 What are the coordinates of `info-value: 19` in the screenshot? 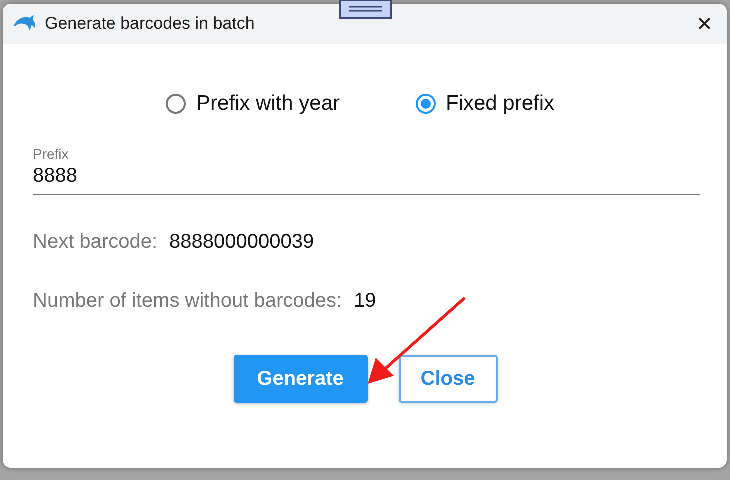 It's located at (365, 301).